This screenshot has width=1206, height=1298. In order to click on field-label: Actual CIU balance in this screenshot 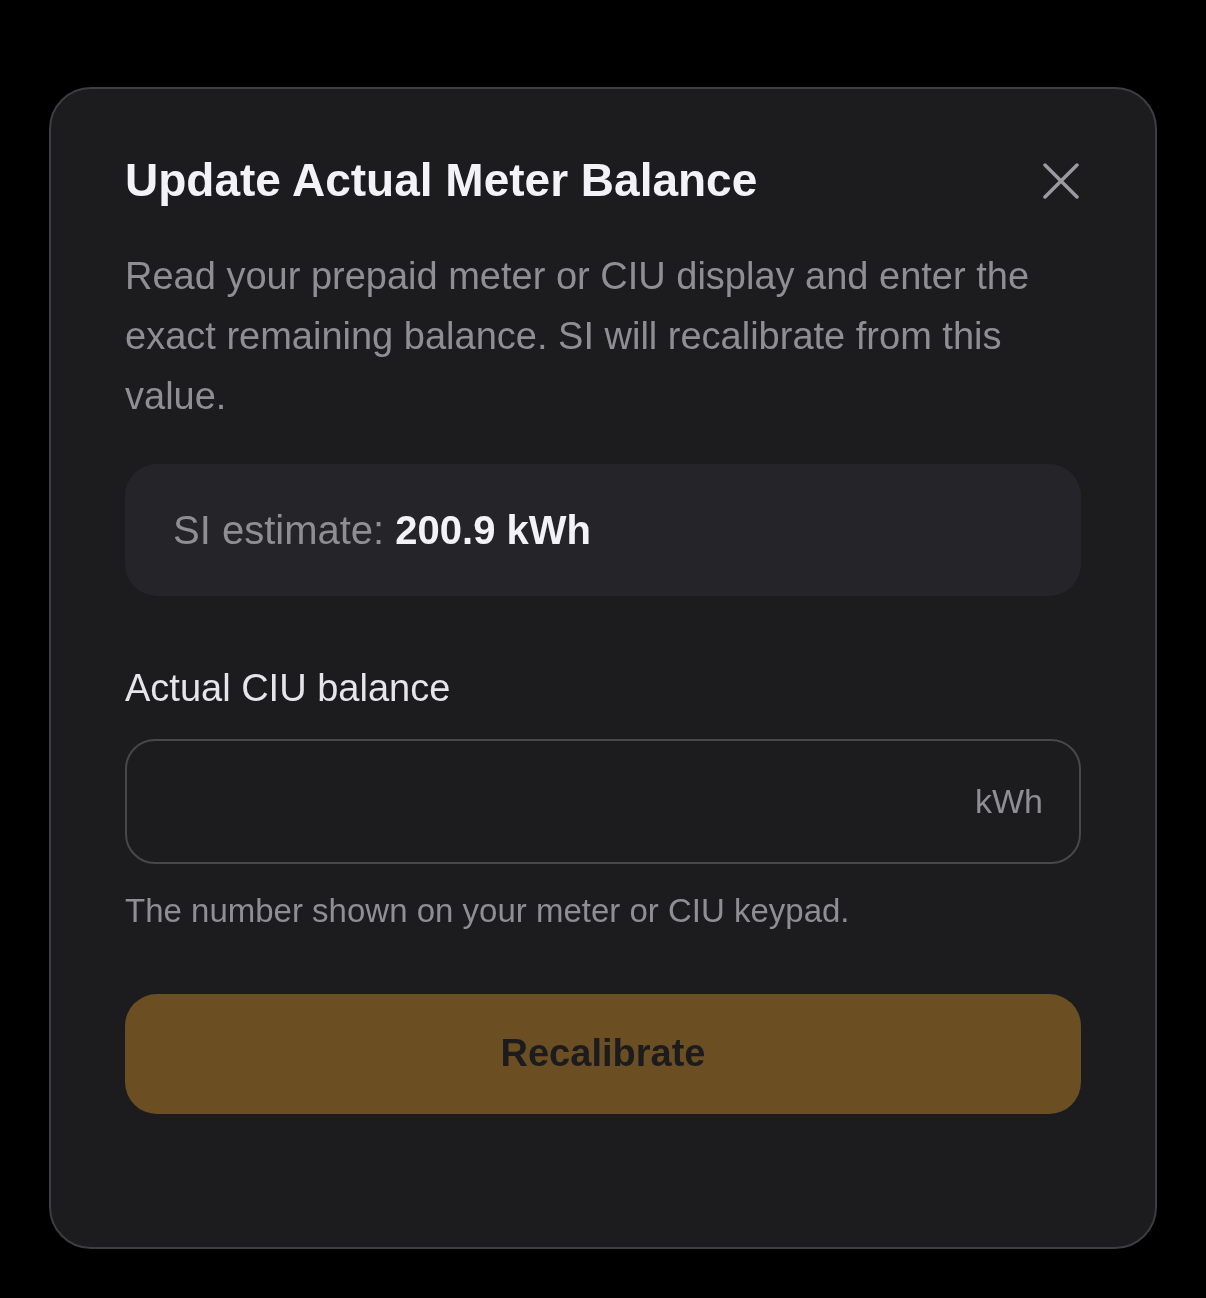, I will do `click(288, 689)`.